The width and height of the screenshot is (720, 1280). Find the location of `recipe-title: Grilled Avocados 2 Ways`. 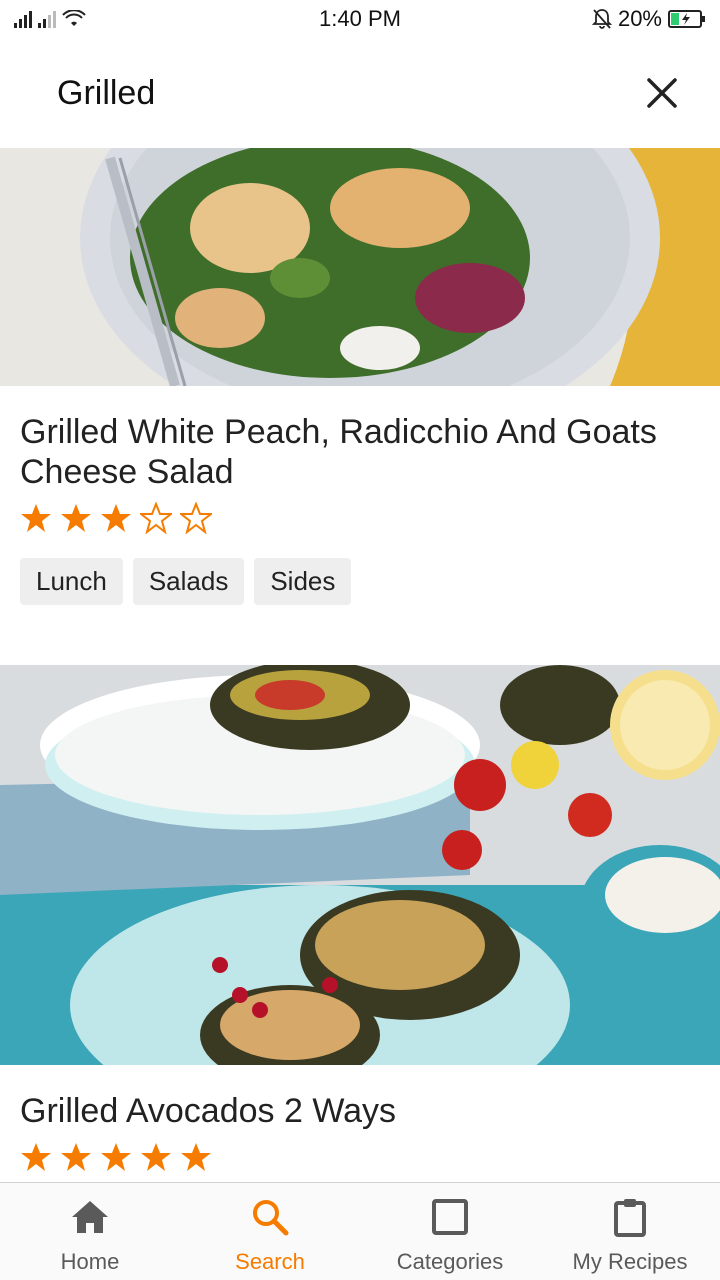

recipe-title: Grilled Avocados 2 Ways is located at coordinates (360, 1111).